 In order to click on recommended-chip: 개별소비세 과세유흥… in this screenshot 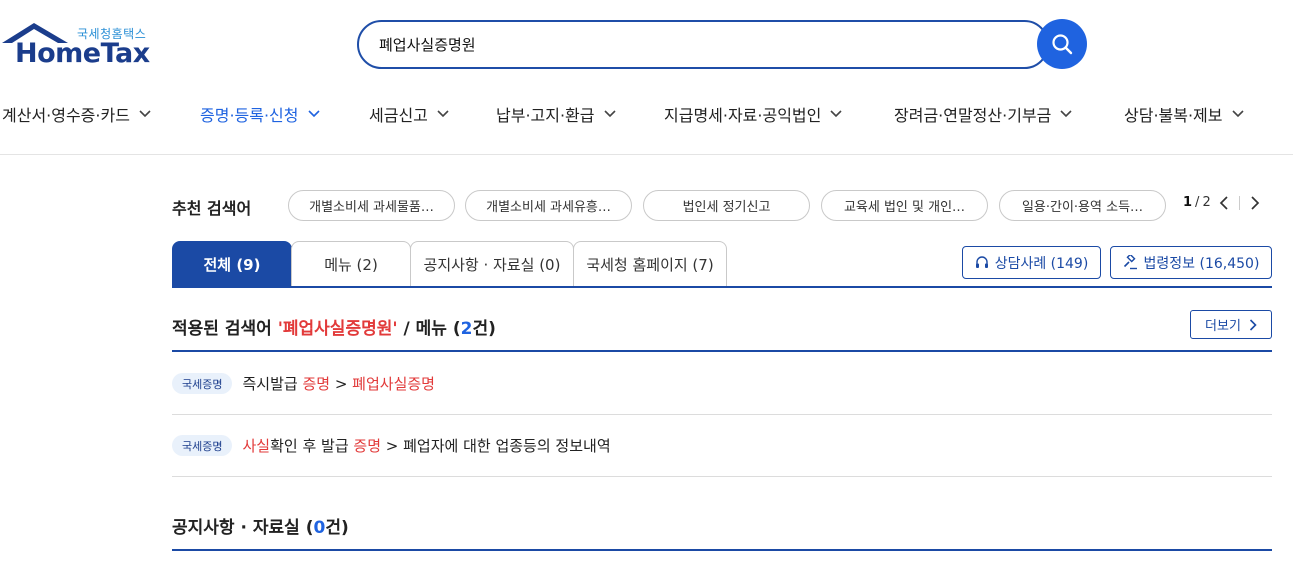, I will do `click(548, 205)`.